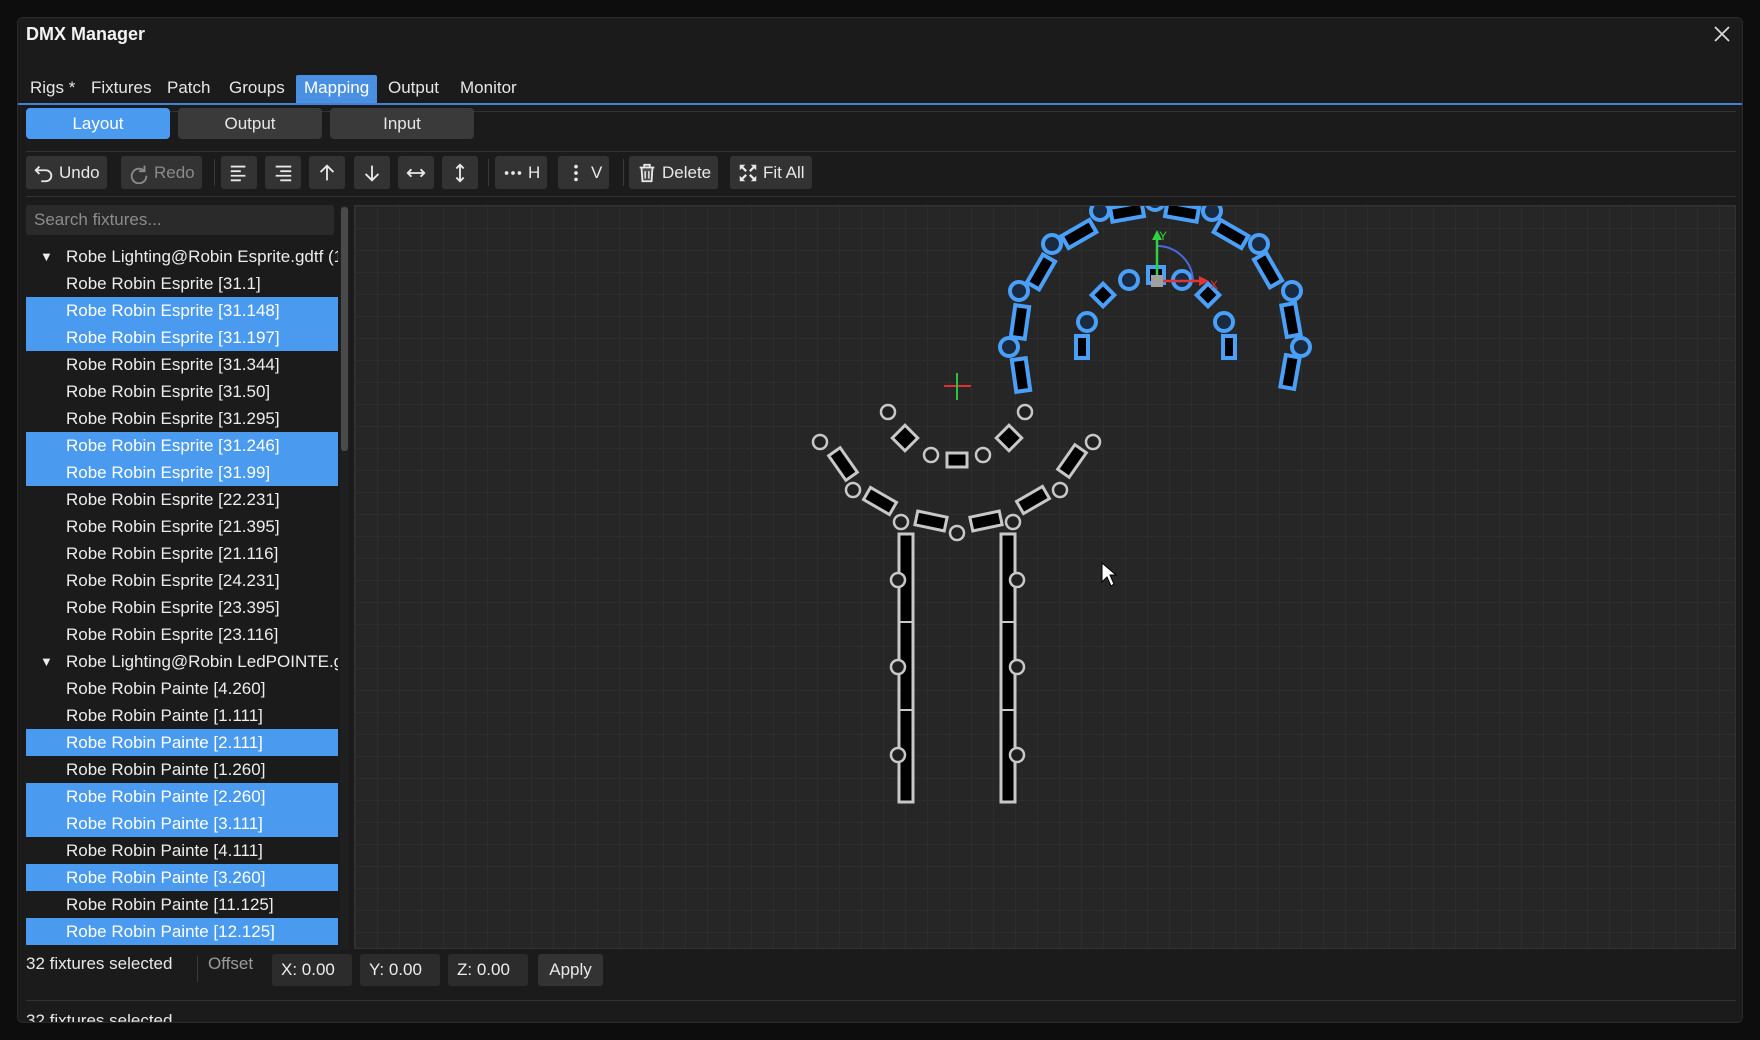 The image size is (1760, 1040). Describe the element at coordinates (283, 172) in the screenshot. I see `align-right-button` at that location.